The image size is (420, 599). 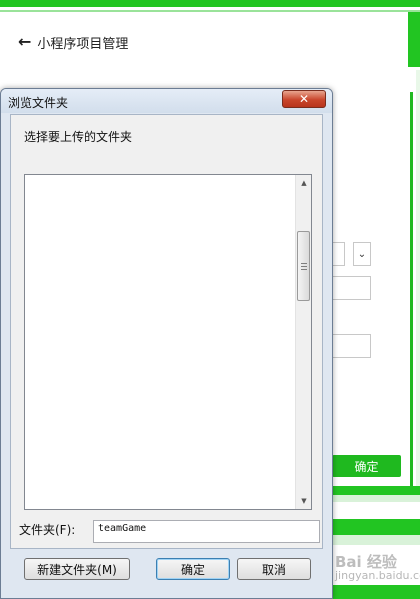 I want to click on top-brand-bar, so click(x=210, y=3).